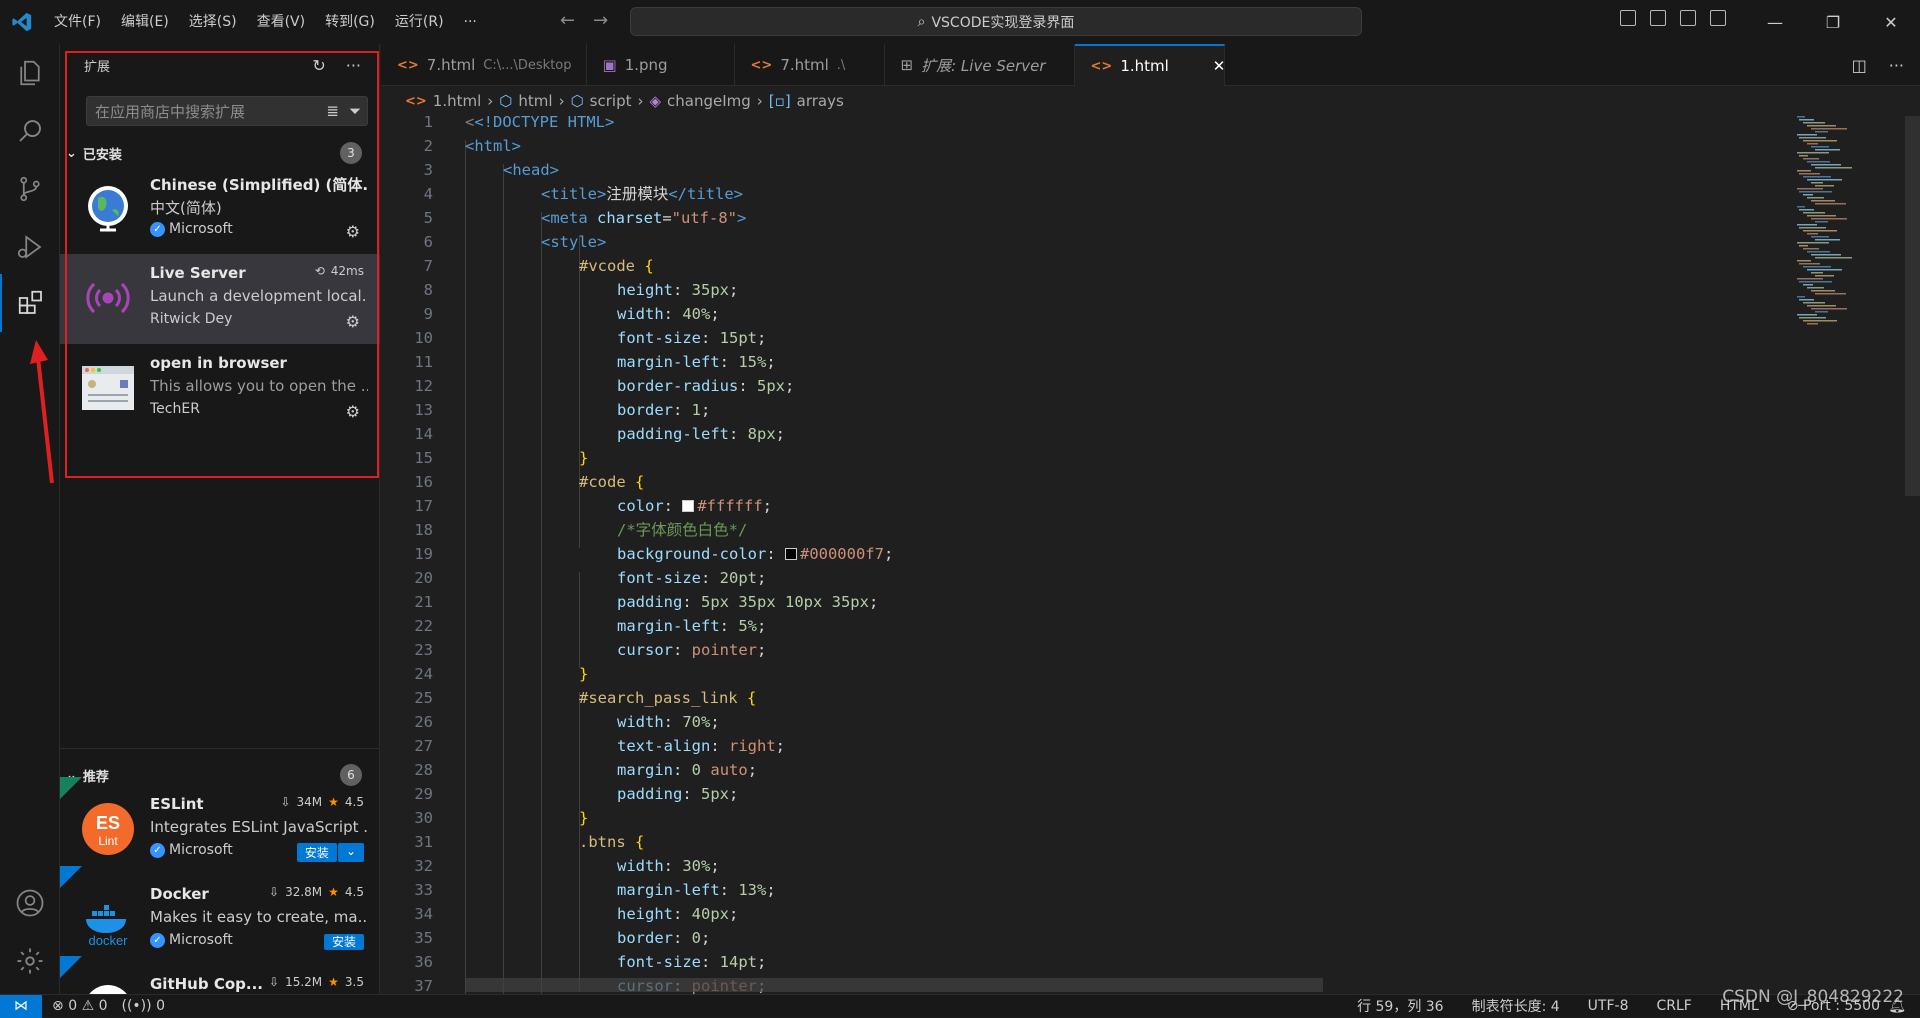 This screenshot has height=1018, width=1920. Describe the element at coordinates (1081, 818) in the screenshot. I see `code-line: 30}` at that location.